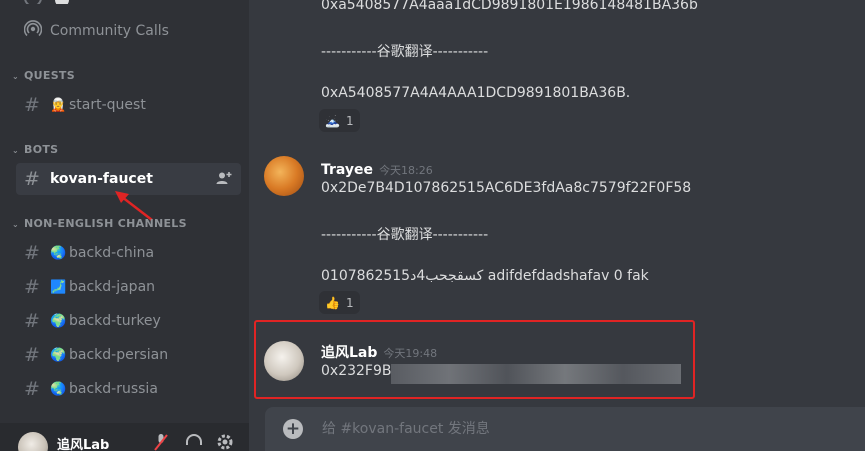 The width and height of the screenshot is (865, 451). What do you see at coordinates (332, 302) in the screenshot?
I see `thumbs-up-emoji-icon: 👍` at bounding box center [332, 302].